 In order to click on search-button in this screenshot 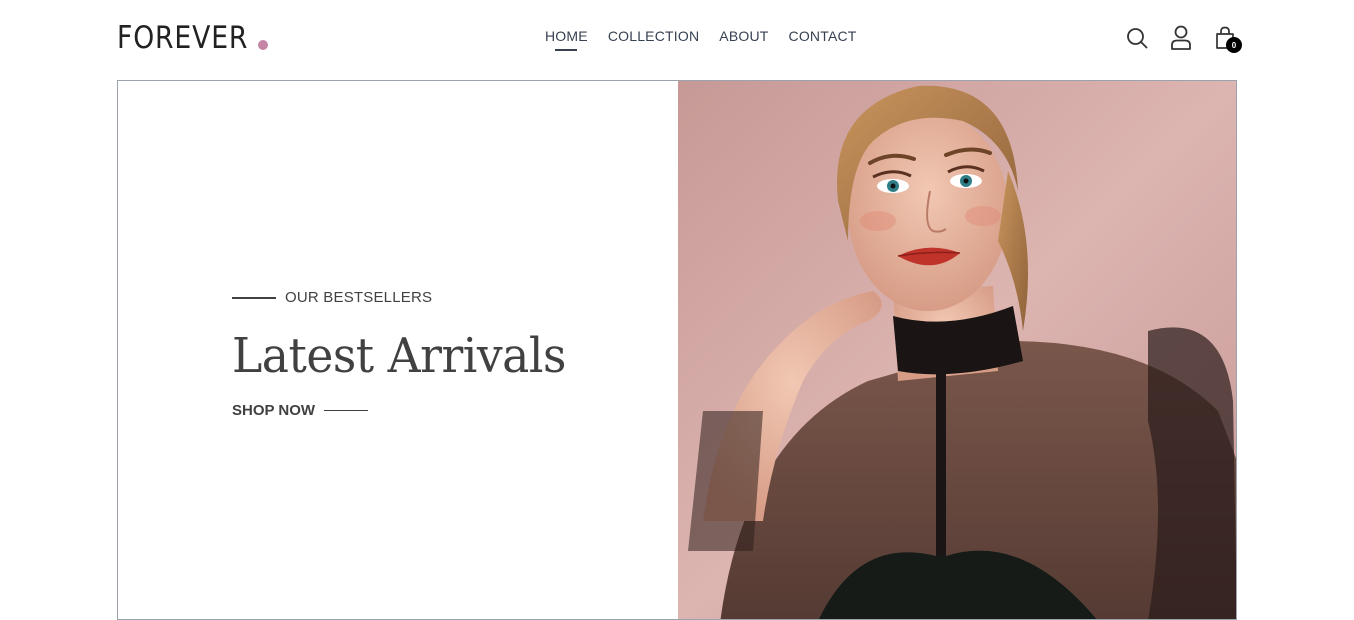, I will do `click(1137, 38)`.